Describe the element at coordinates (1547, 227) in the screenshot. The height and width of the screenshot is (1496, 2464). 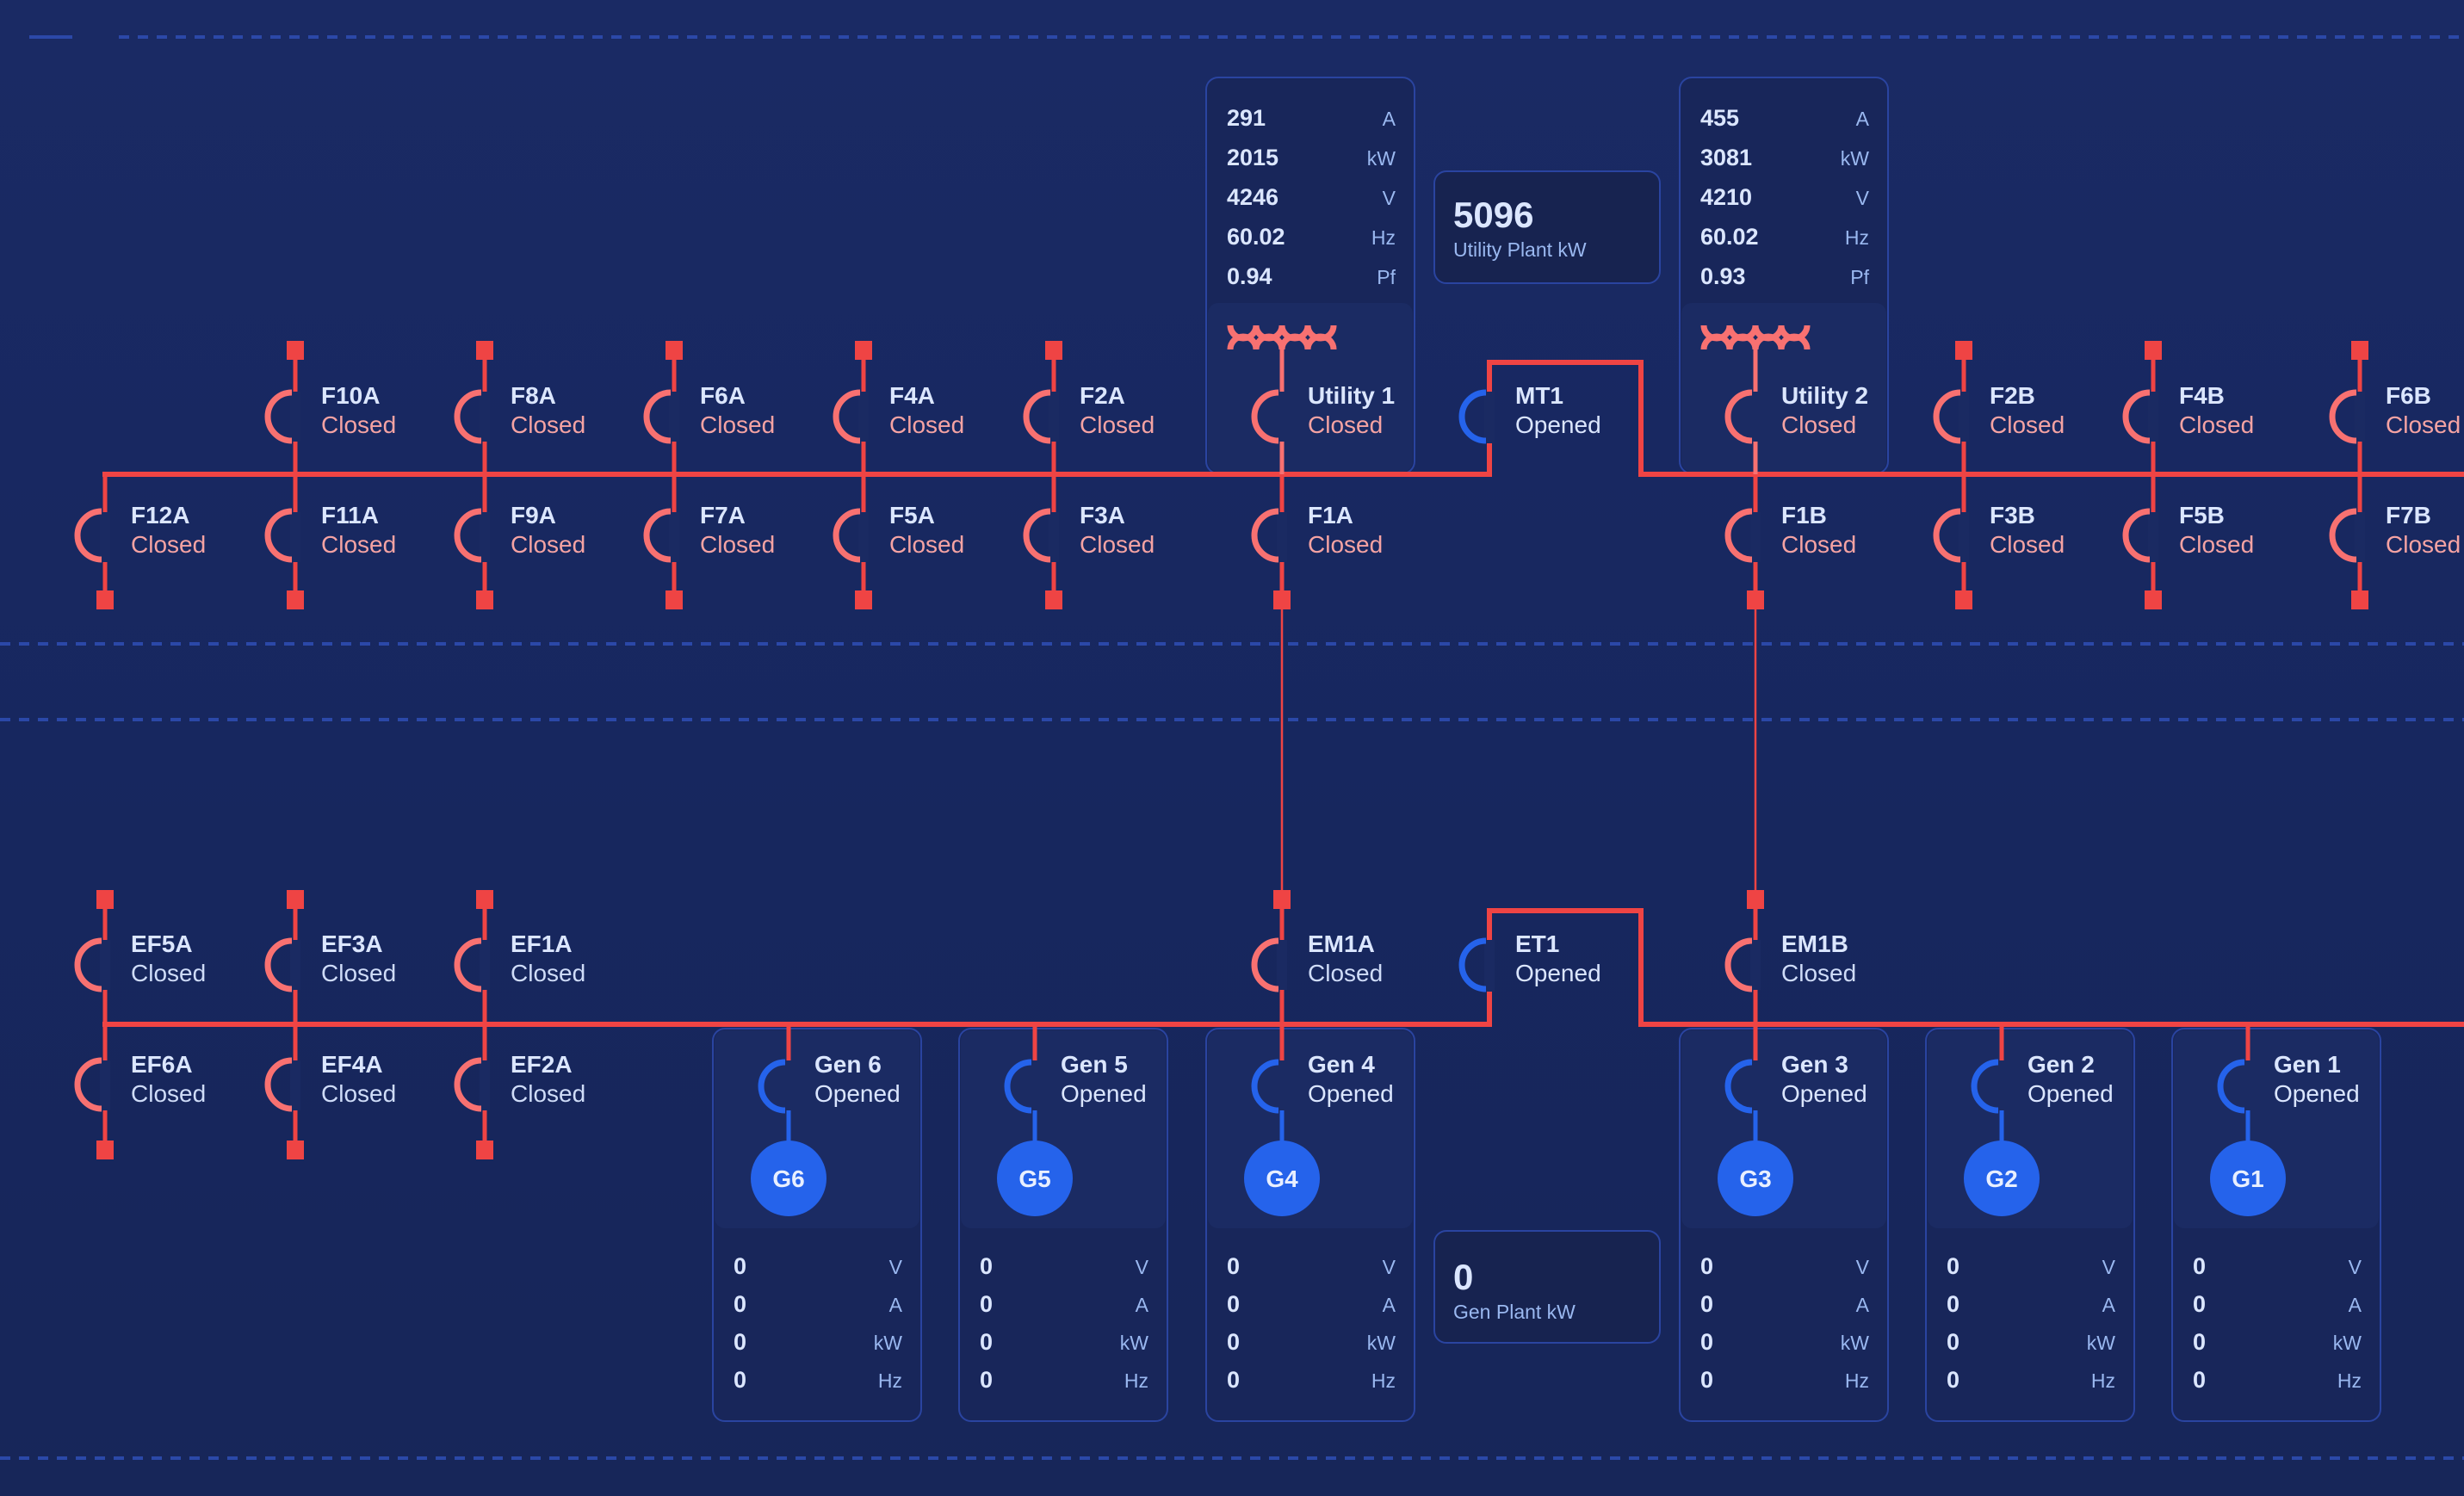
I see `utility-plant-kpi: 5096 Utility Plant kW` at that location.